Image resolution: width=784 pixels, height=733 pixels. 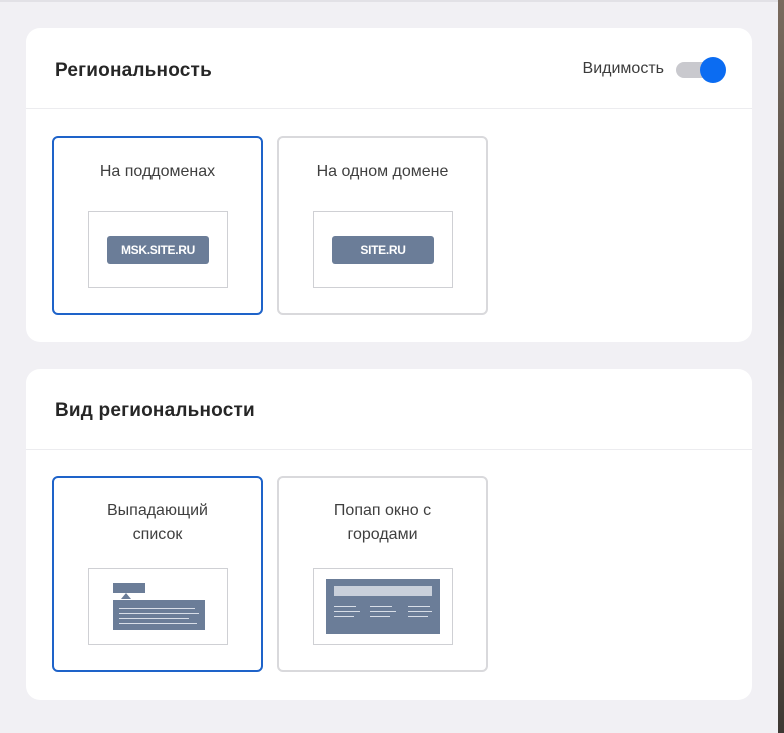 What do you see at coordinates (389, 409) in the screenshot?
I see `view-header: Вид региональности` at bounding box center [389, 409].